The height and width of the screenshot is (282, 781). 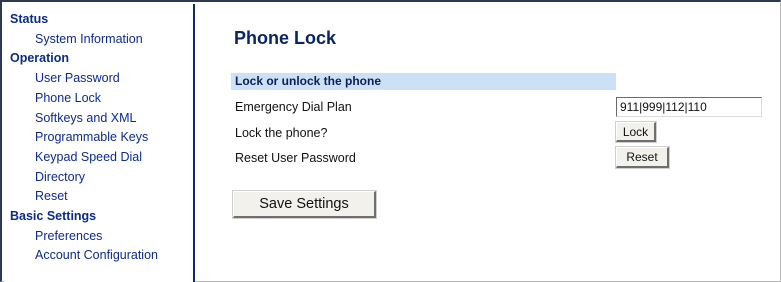 I want to click on reset-button: Reset, so click(x=642, y=157).